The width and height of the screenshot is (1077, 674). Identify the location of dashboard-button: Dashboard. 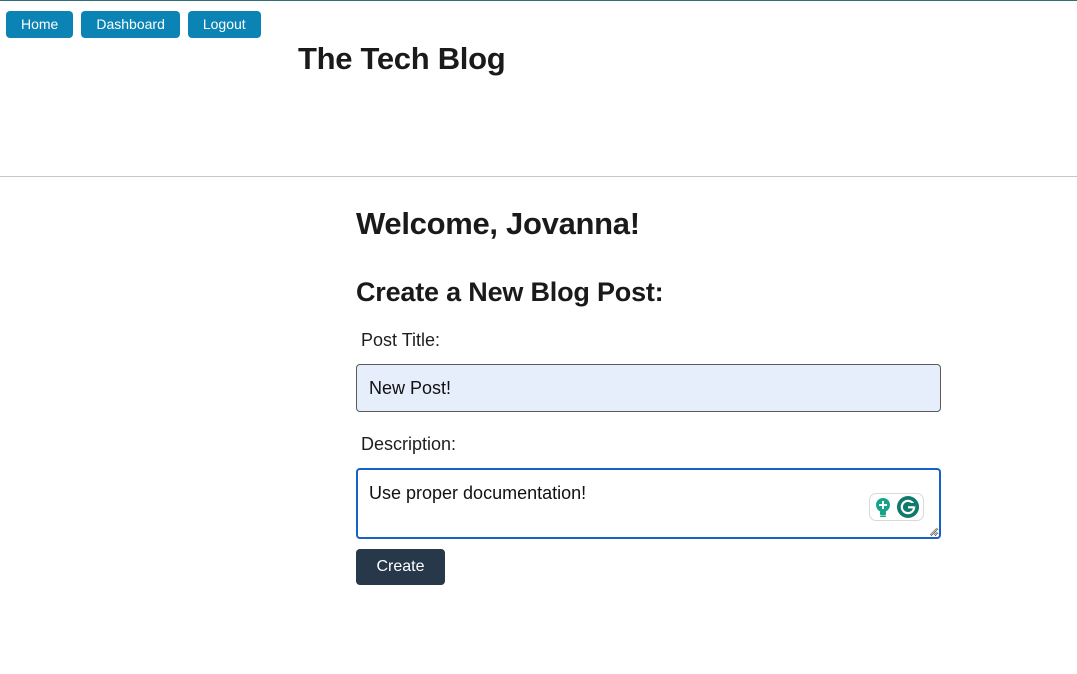
(130, 24).